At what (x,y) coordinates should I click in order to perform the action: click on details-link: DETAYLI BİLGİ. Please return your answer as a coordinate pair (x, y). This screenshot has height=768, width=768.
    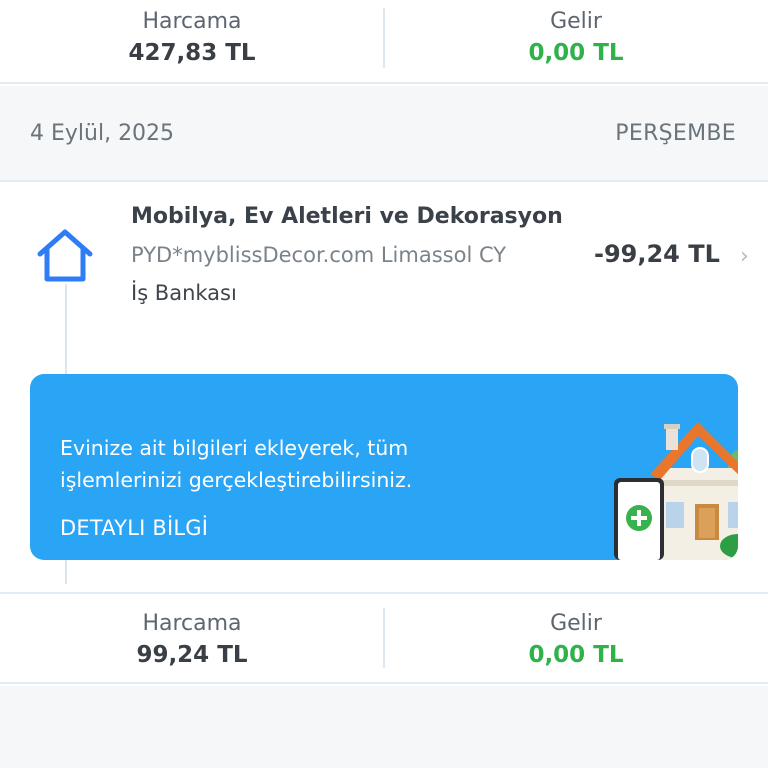
    Looking at the image, I should click on (134, 528).